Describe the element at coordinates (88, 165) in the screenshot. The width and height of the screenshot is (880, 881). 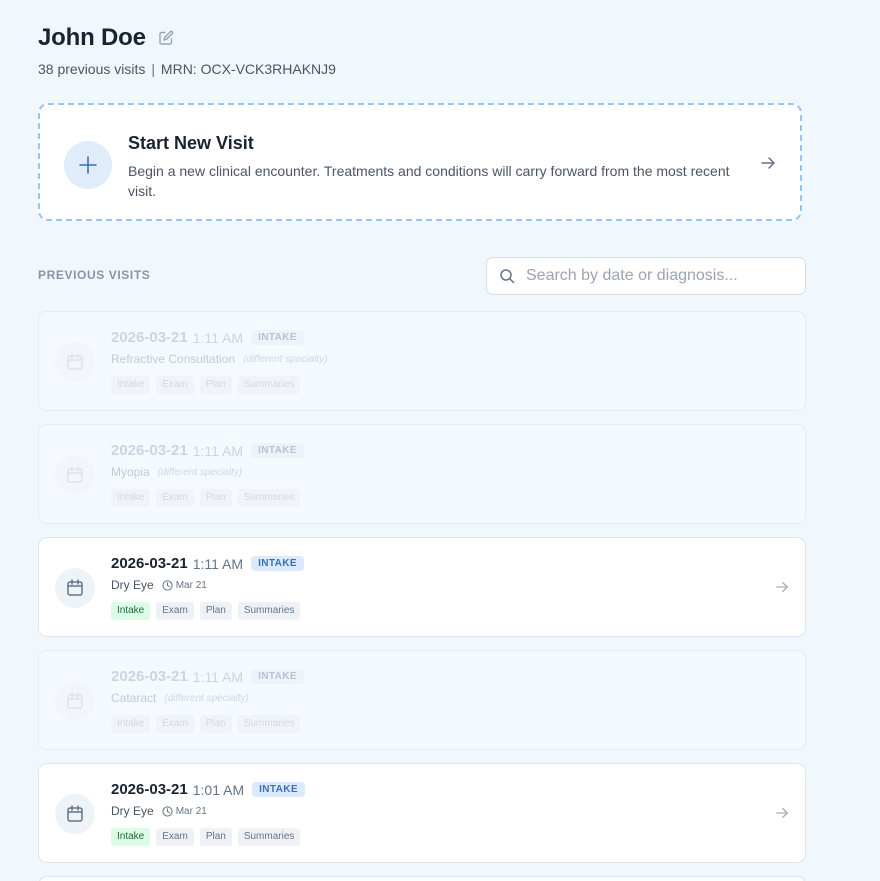
I see `plus-icon` at that location.